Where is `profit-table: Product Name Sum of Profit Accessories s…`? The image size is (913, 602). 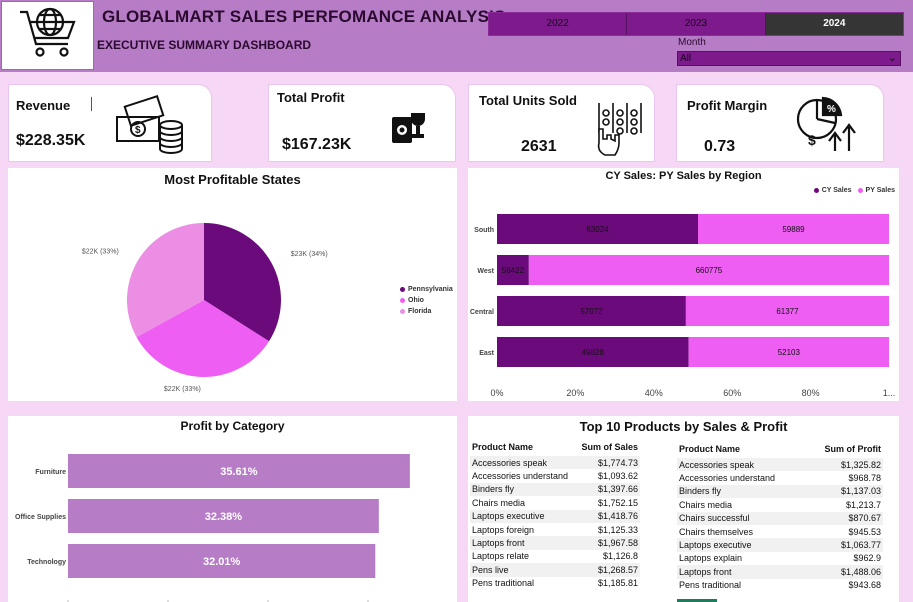 profit-table: Product Name Sum of Profit Accessories s… is located at coordinates (780, 516).